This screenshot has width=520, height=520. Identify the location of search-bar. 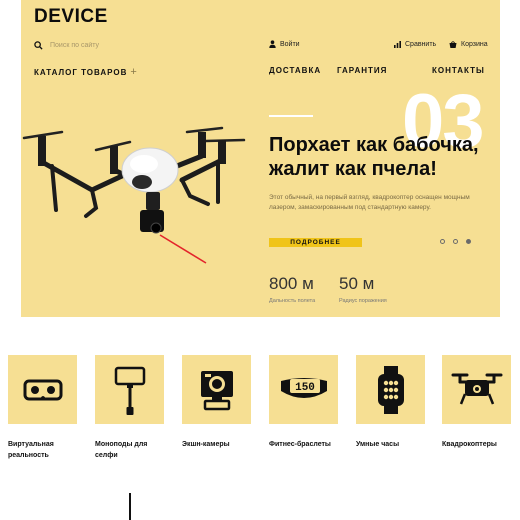
(109, 45).